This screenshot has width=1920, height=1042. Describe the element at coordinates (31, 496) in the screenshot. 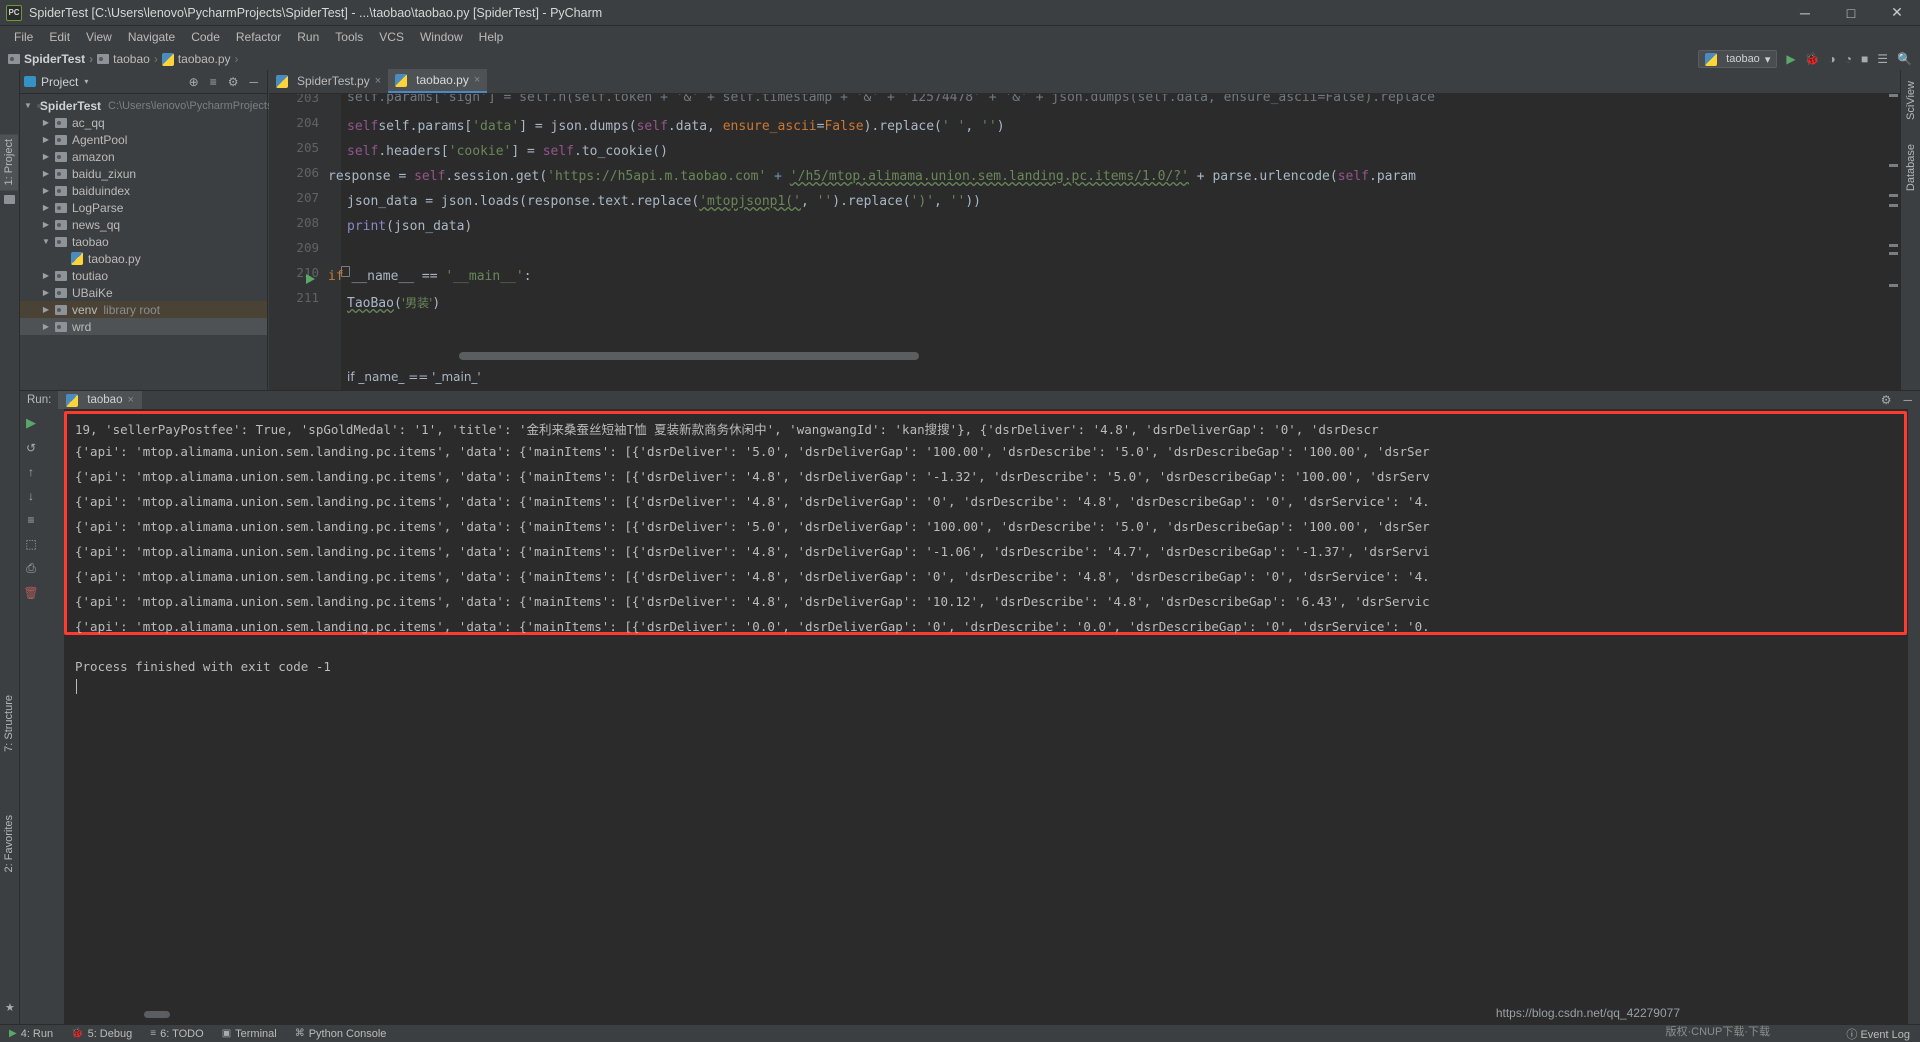

I see `scroll-down-button: ↓` at that location.